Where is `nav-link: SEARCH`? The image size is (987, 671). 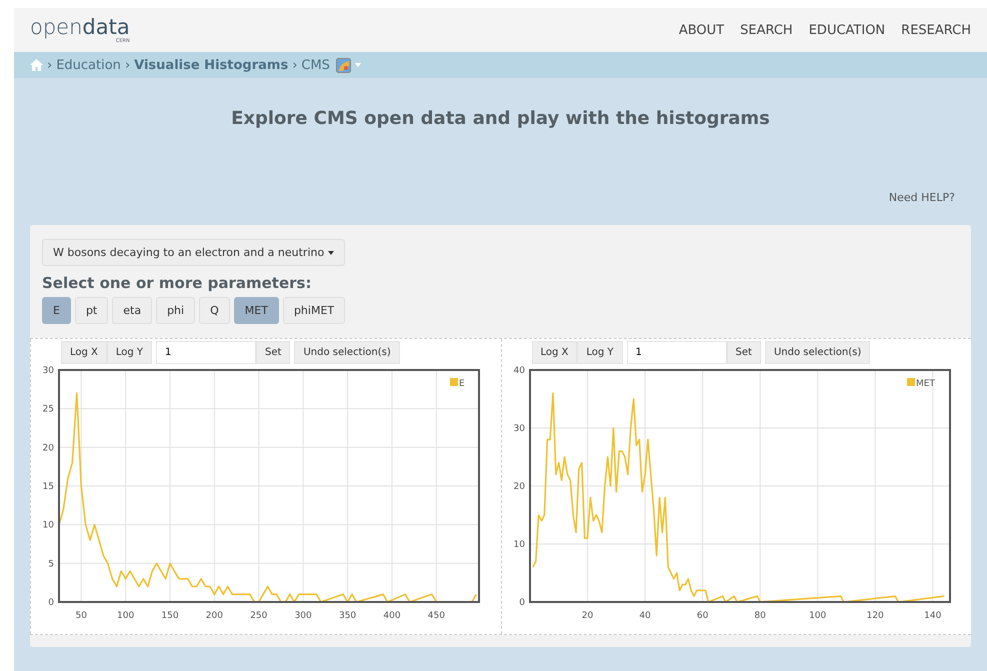 nav-link: SEARCH is located at coordinates (766, 30).